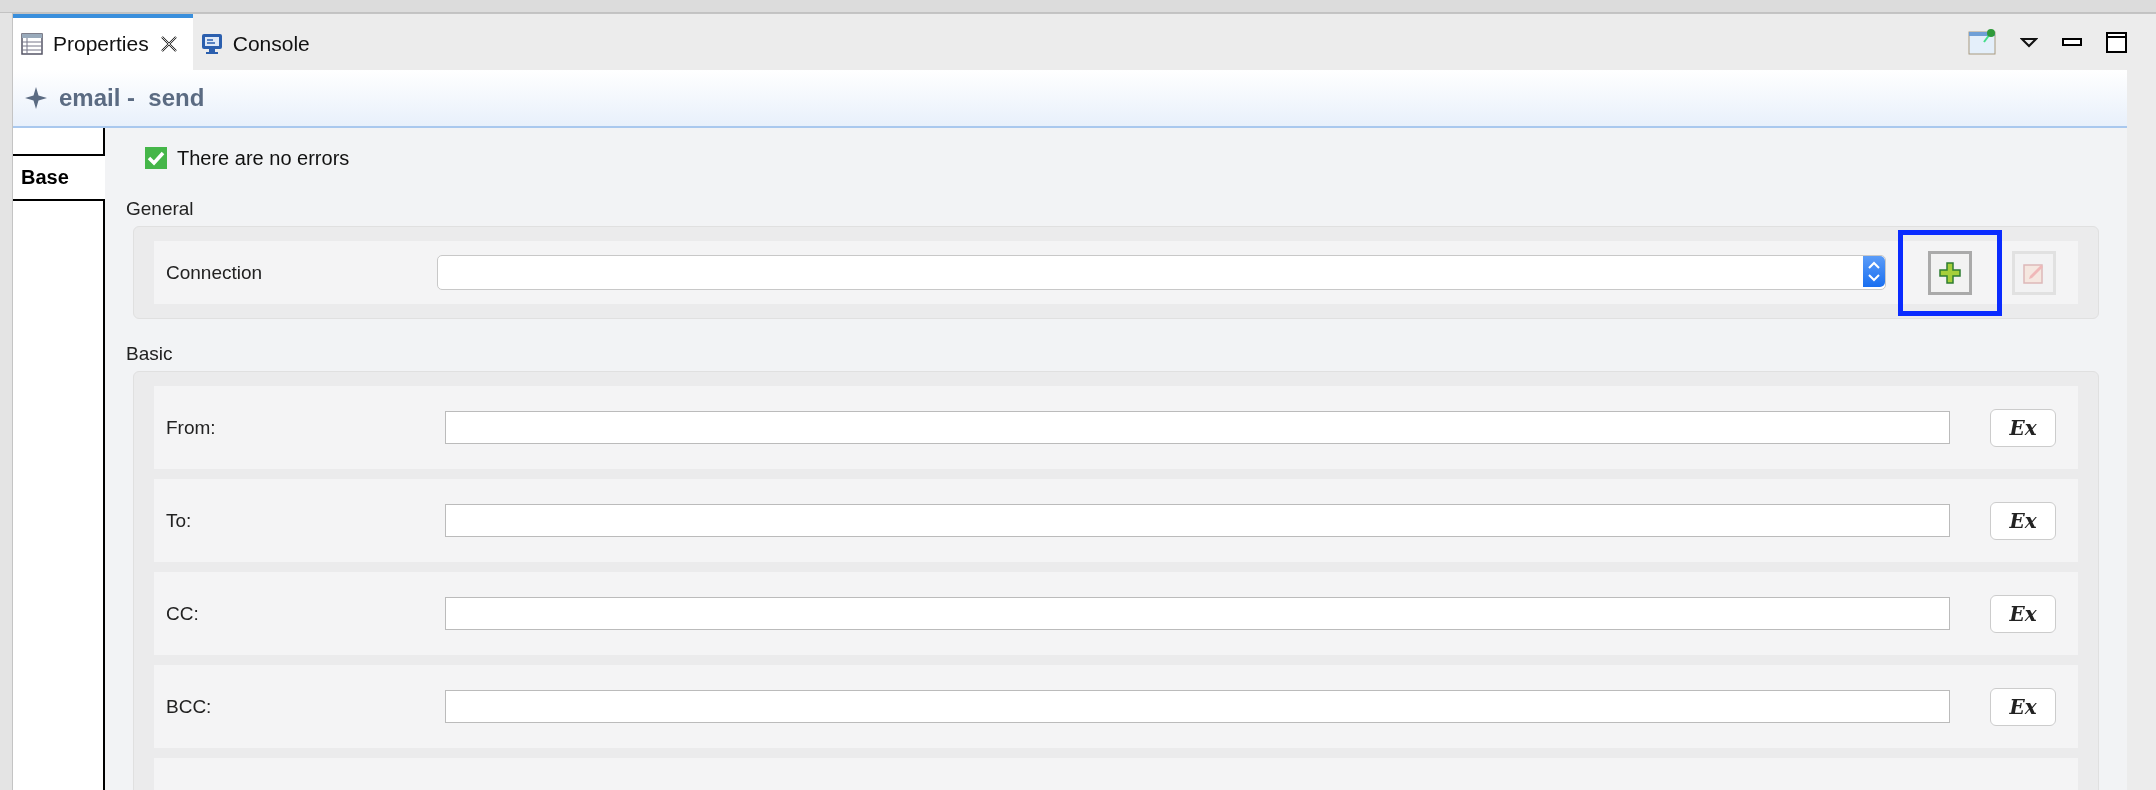  I want to click on dropdown-field, so click(1161, 272).